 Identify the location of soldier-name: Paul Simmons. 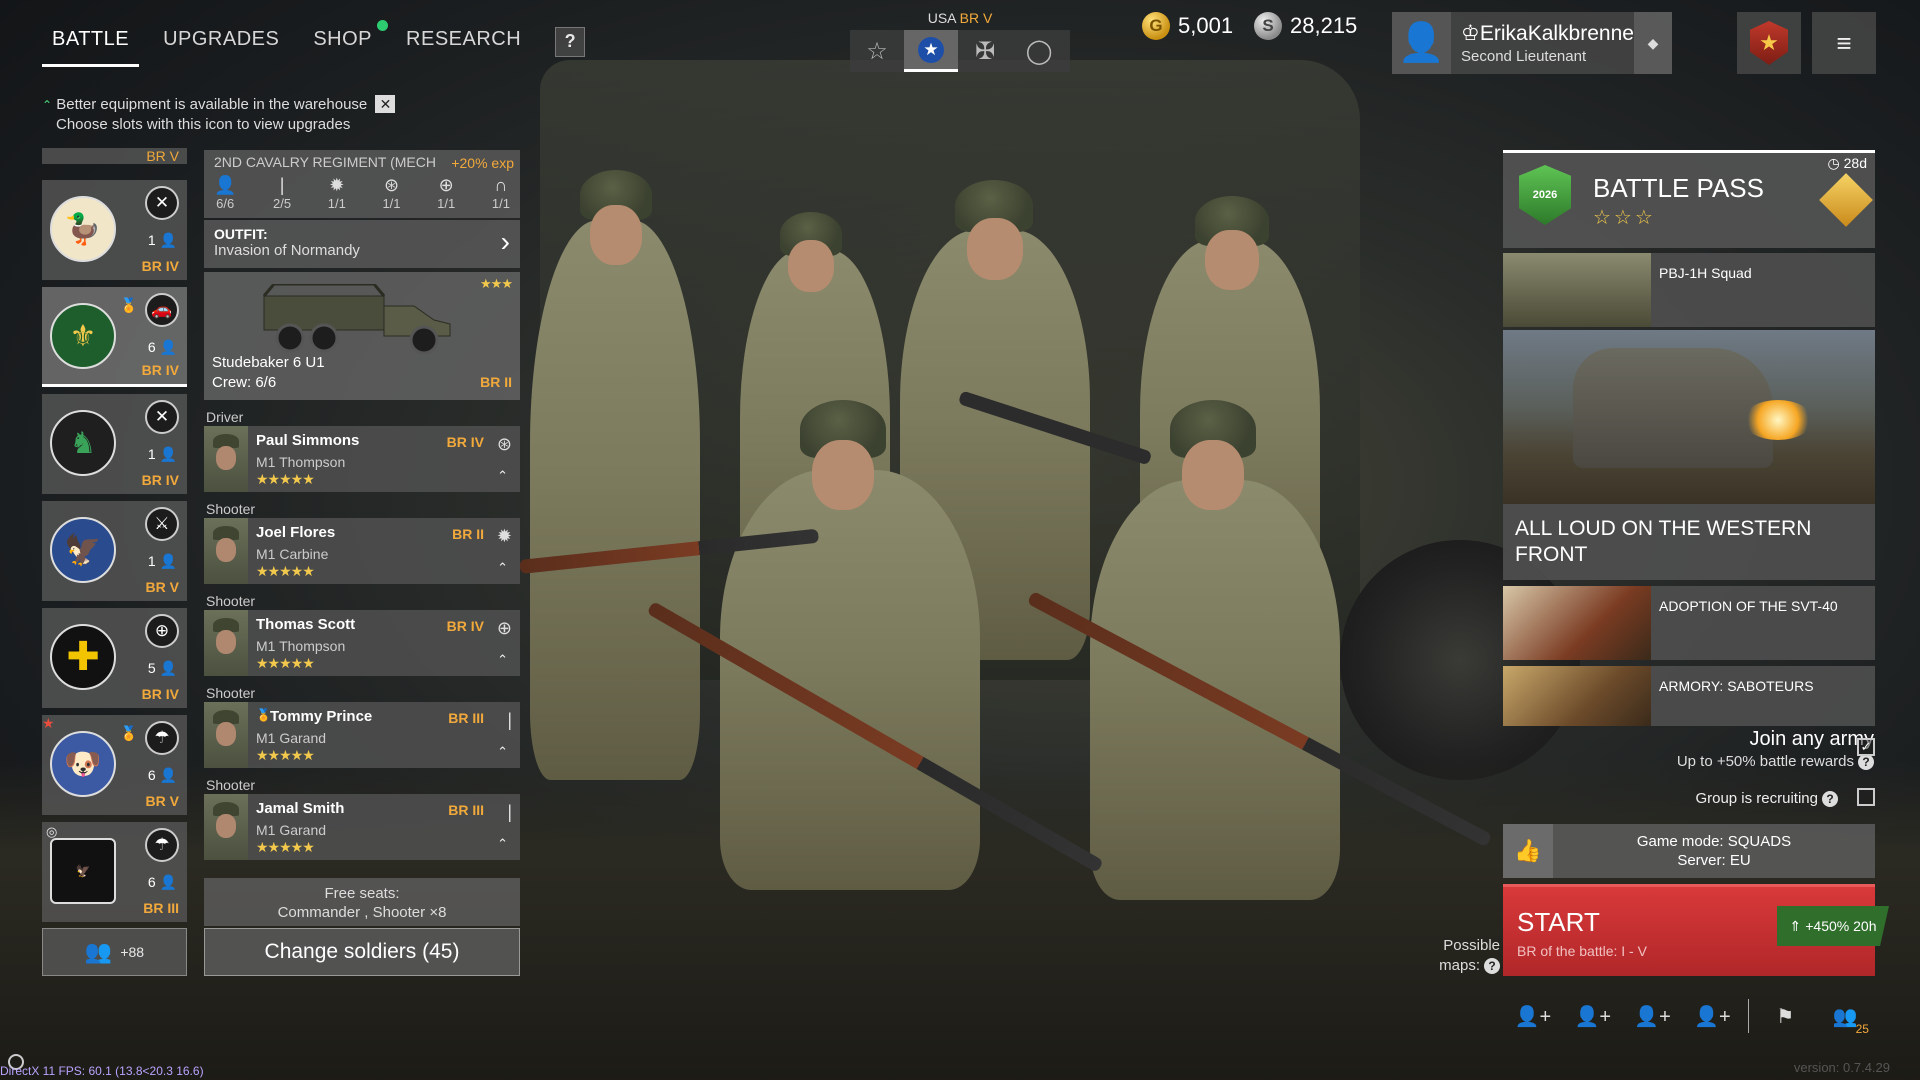
(308, 440).